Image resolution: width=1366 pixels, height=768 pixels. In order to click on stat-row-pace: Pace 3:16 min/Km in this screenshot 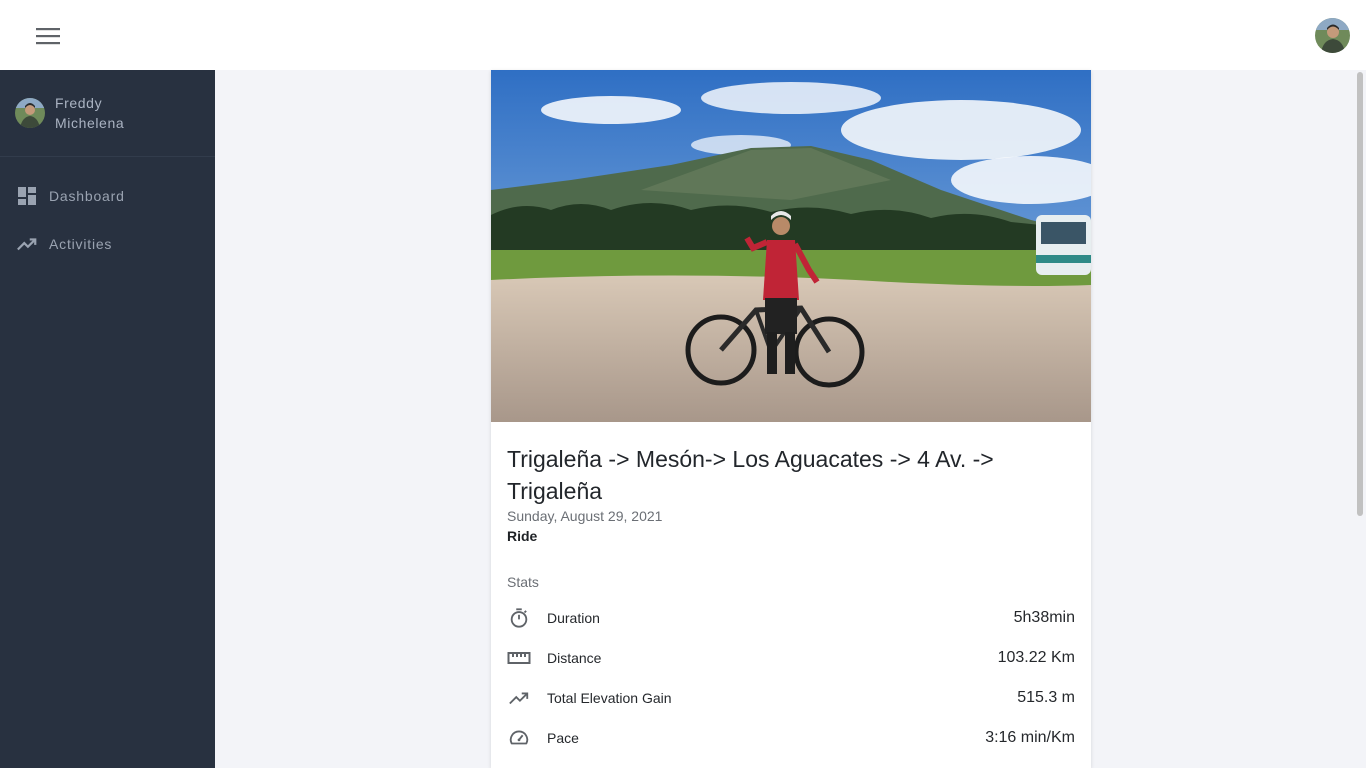, I will do `click(791, 738)`.